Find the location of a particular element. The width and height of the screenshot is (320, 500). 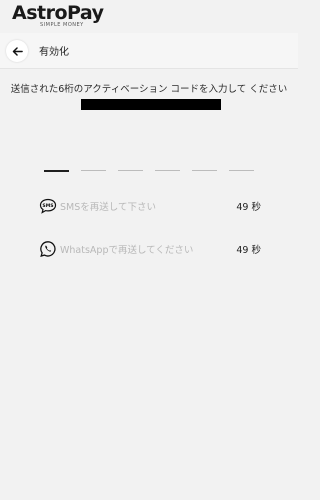

whatsapp-icon is located at coordinates (48, 249).